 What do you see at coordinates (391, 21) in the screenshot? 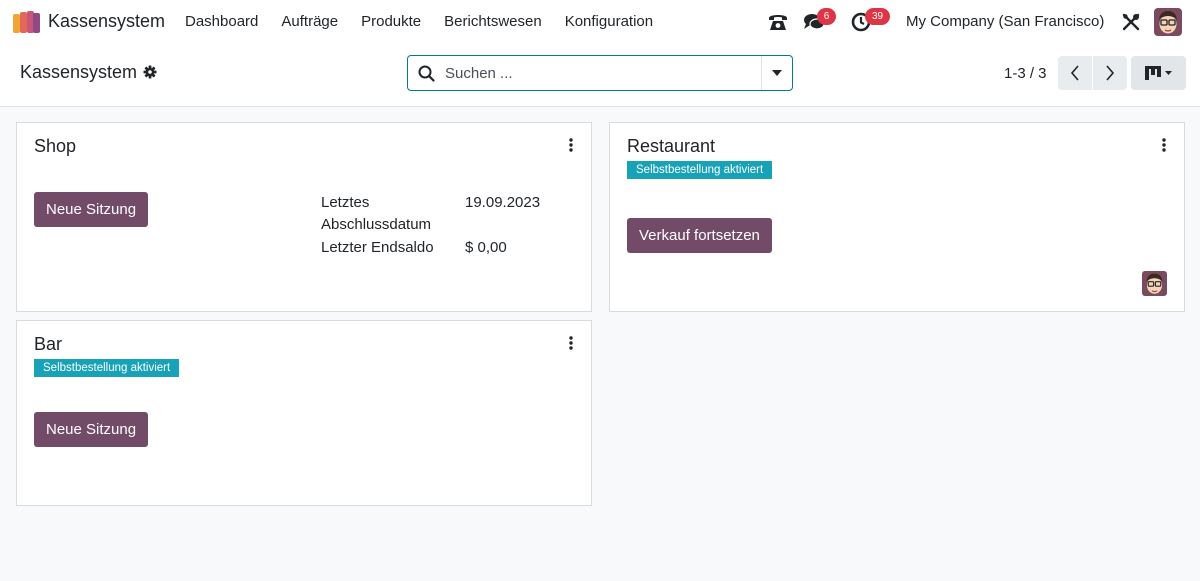
I see `menu-item-products: Produkte` at bounding box center [391, 21].